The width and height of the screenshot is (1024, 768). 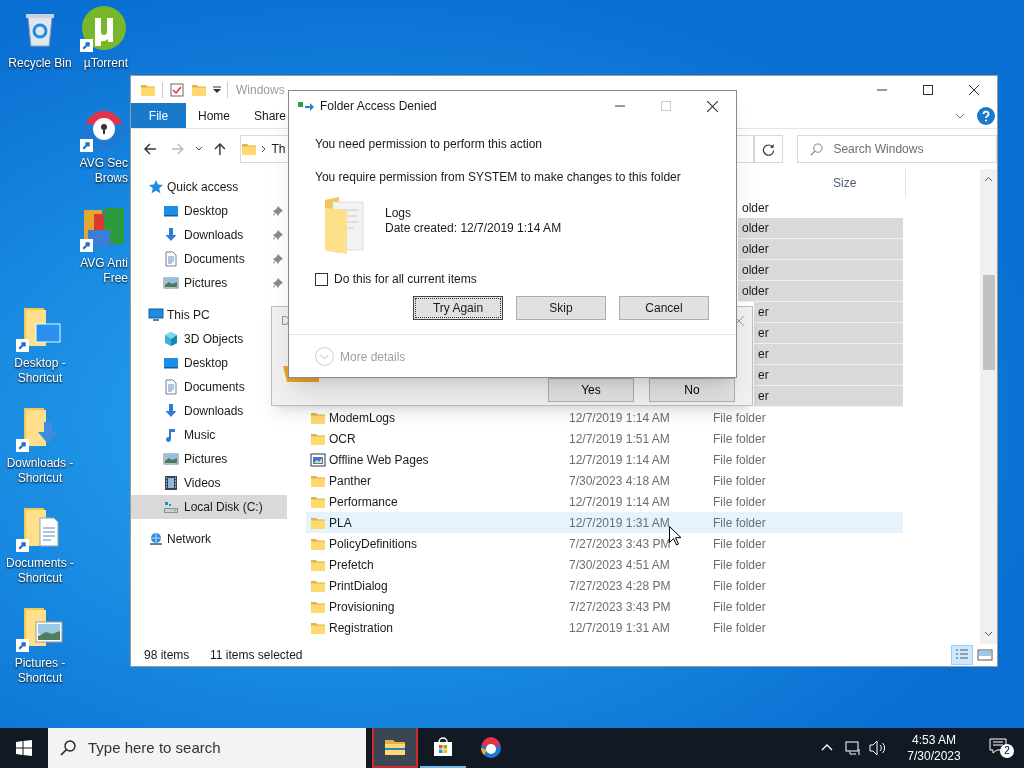 What do you see at coordinates (171, 483) in the screenshot?
I see `film-icon` at bounding box center [171, 483].